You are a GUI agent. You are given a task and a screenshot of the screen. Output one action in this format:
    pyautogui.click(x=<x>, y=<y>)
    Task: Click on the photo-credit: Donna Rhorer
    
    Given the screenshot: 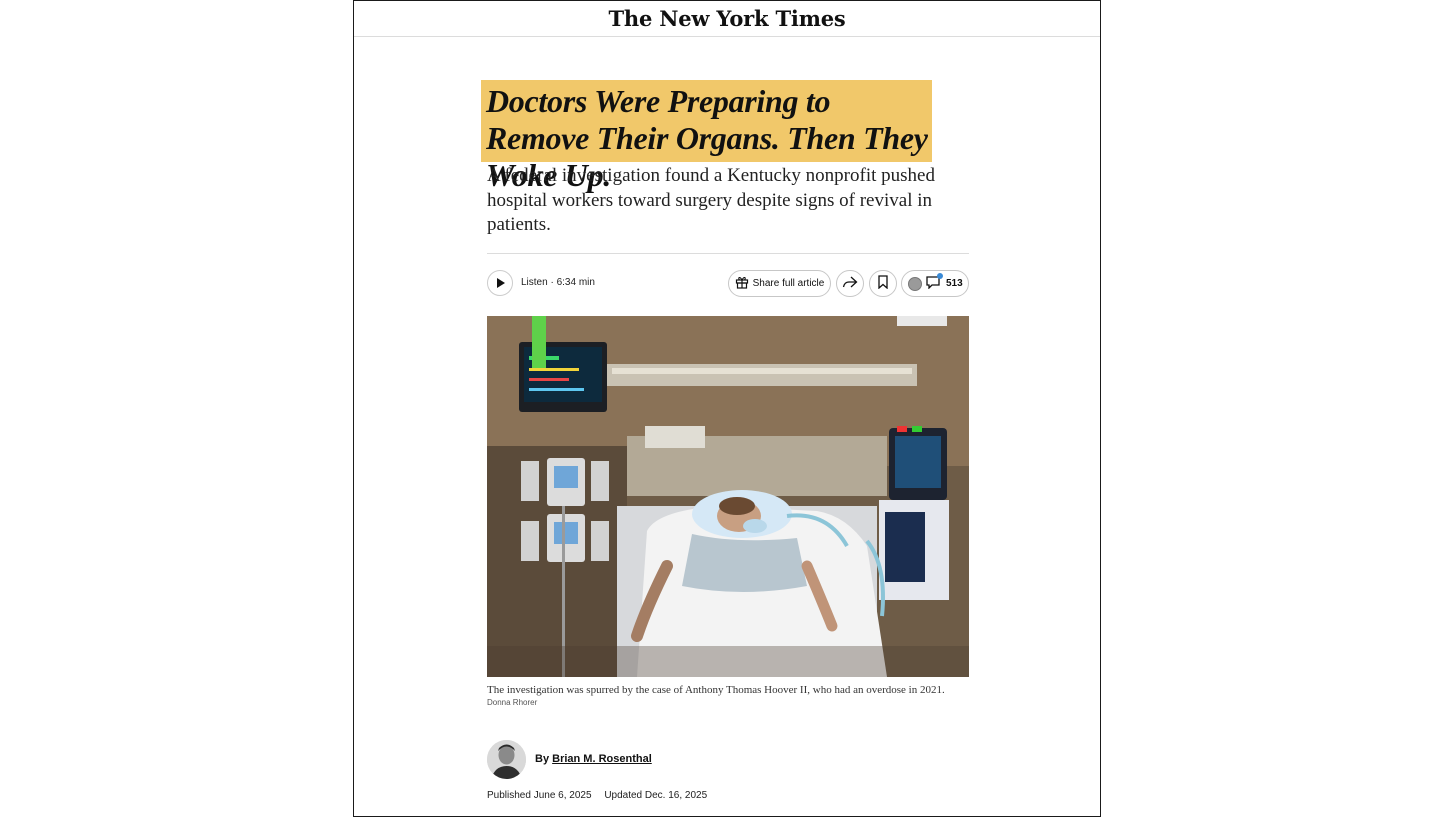 What is the action you would take?
    pyautogui.click(x=512, y=702)
    